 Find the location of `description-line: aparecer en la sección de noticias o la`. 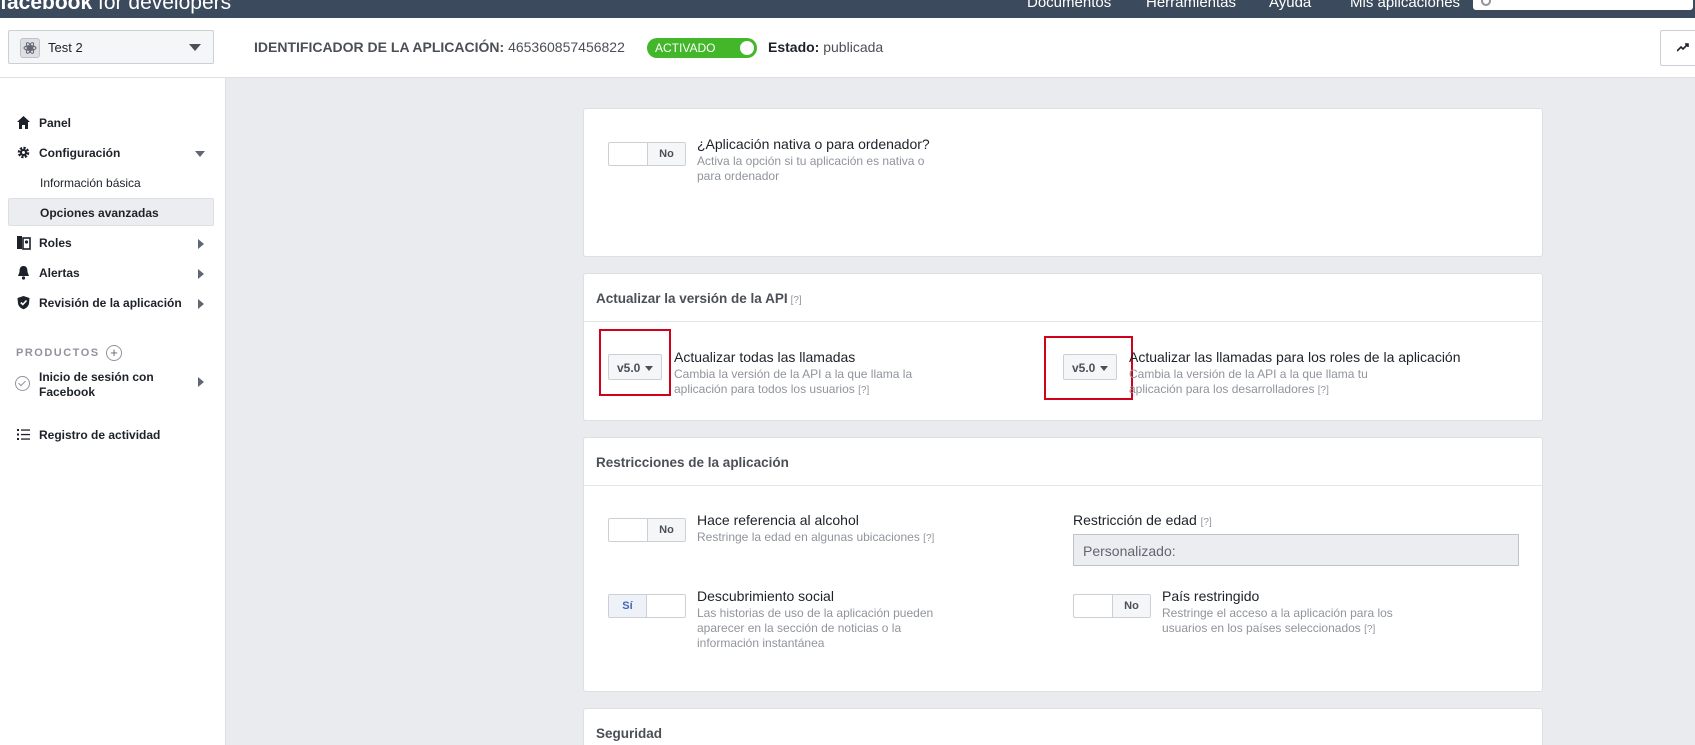

description-line: aparecer en la sección de noticias o la is located at coordinates (799, 628).